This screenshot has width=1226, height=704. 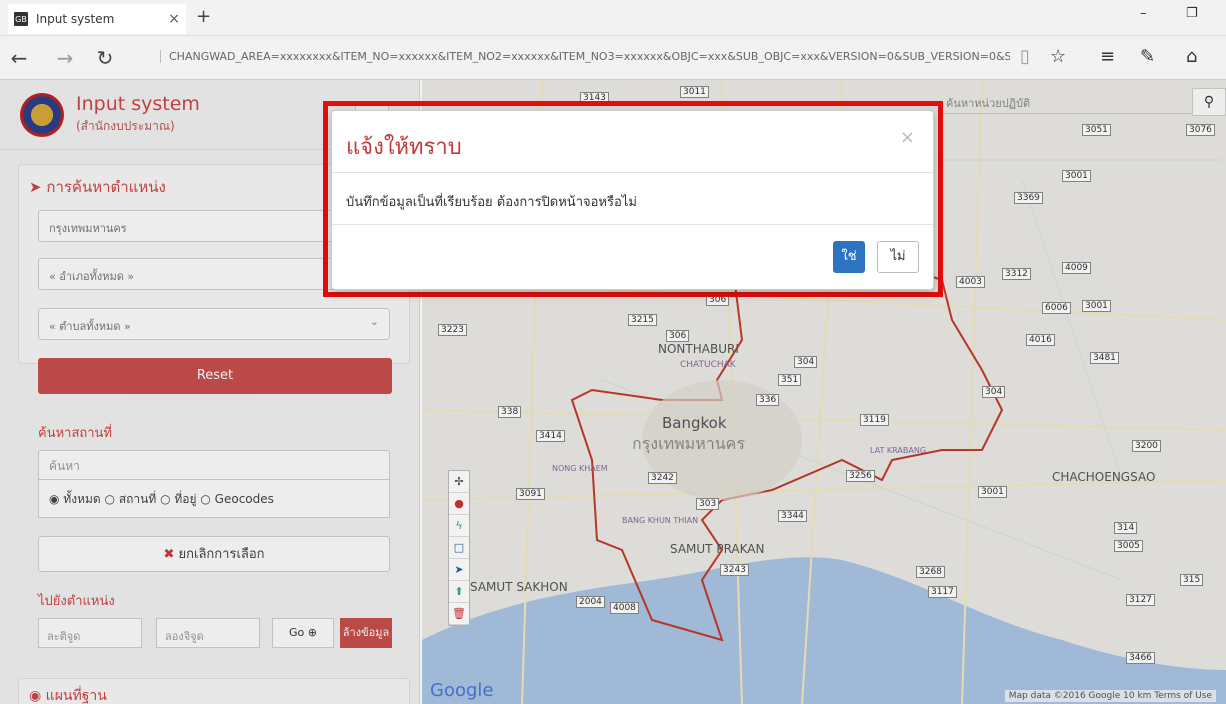 What do you see at coordinates (203, 16) in the screenshot?
I see `new-tab-button: +` at bounding box center [203, 16].